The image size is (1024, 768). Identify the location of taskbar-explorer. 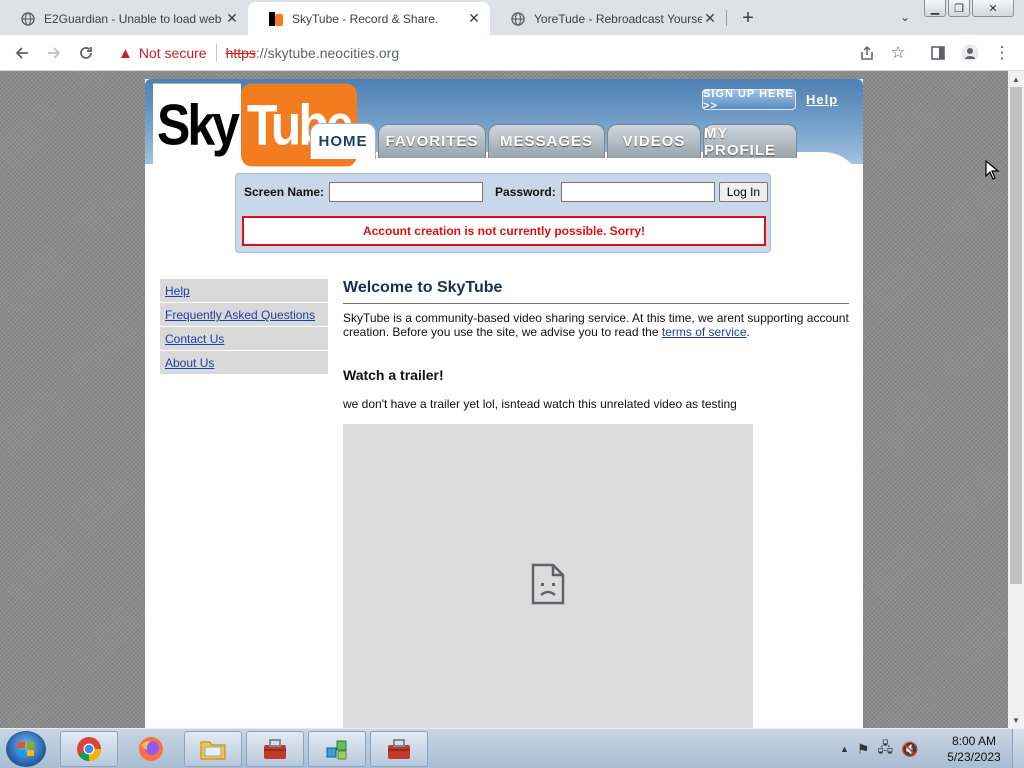
(213, 749).